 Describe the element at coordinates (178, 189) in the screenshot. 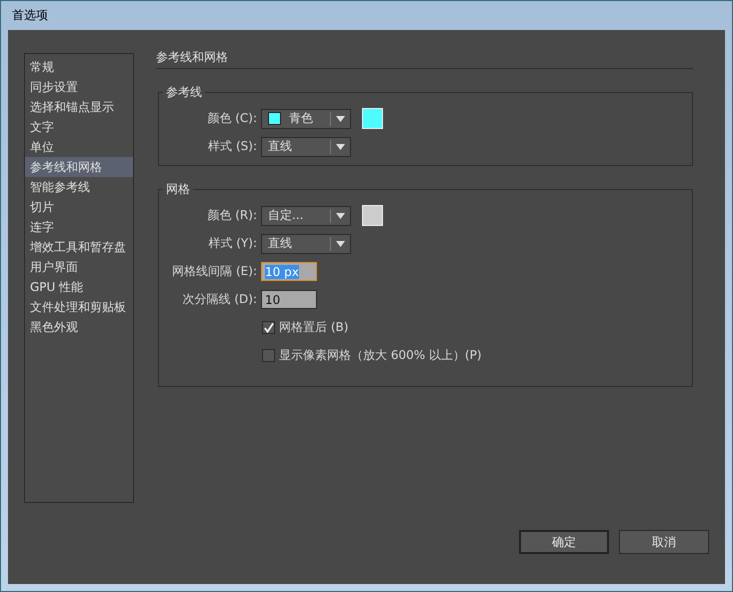

I see `group-title: 网格` at that location.